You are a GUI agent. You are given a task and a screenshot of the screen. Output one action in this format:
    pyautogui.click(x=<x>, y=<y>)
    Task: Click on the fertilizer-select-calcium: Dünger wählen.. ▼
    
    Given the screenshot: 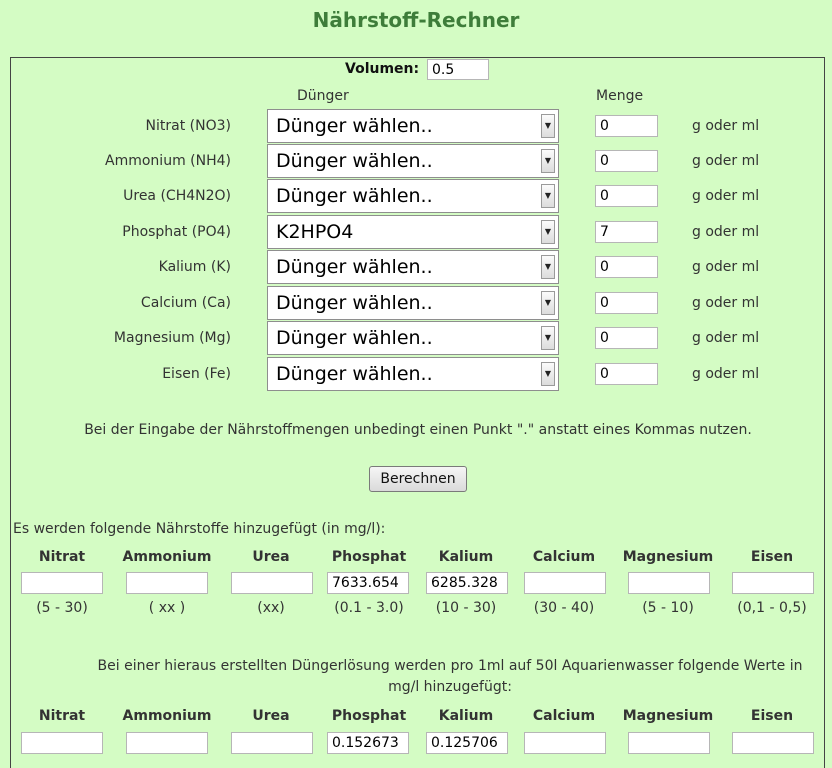 What is the action you would take?
    pyautogui.click(x=413, y=303)
    